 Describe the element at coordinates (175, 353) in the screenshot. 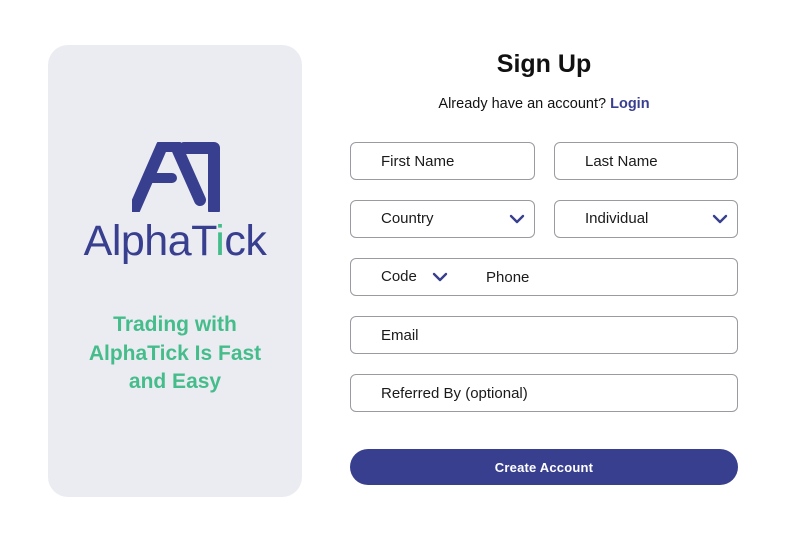

I see `brand-tagline: Trading with AlphaTick Is Fast and Easy` at that location.